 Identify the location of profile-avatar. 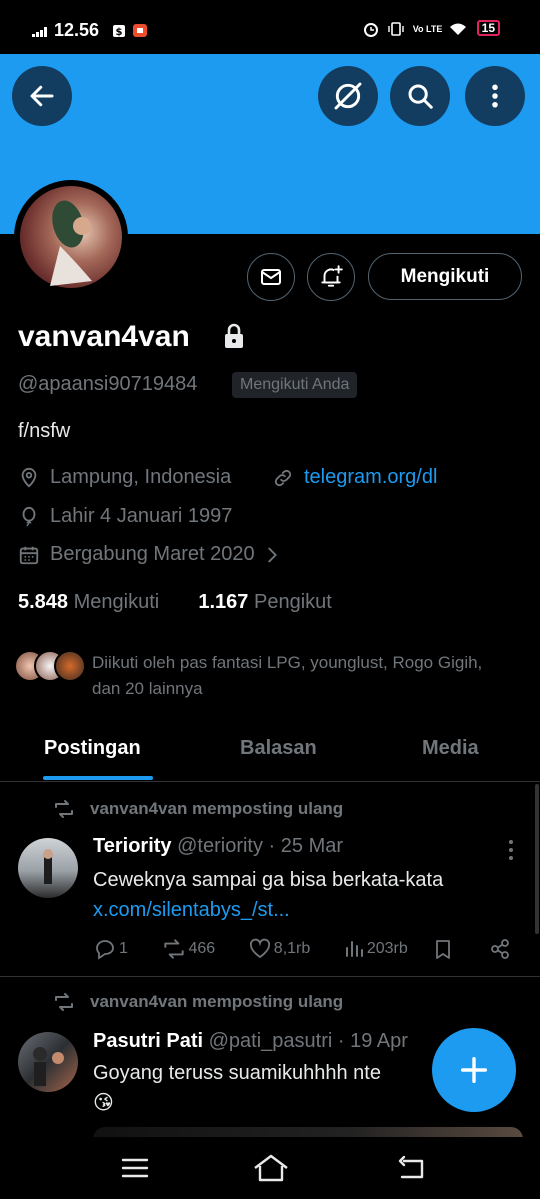
(71, 237).